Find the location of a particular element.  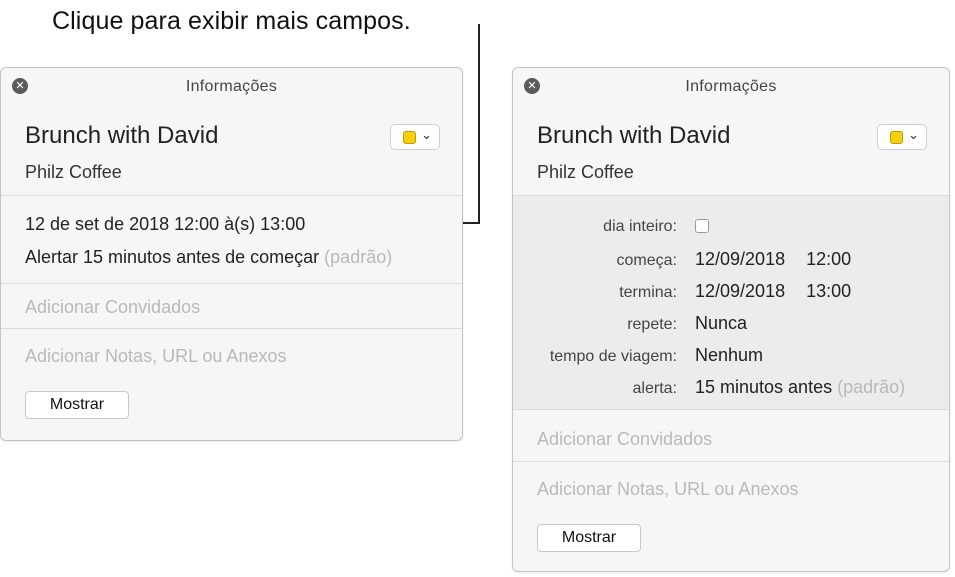

starts-label: começa: is located at coordinates (646, 260).